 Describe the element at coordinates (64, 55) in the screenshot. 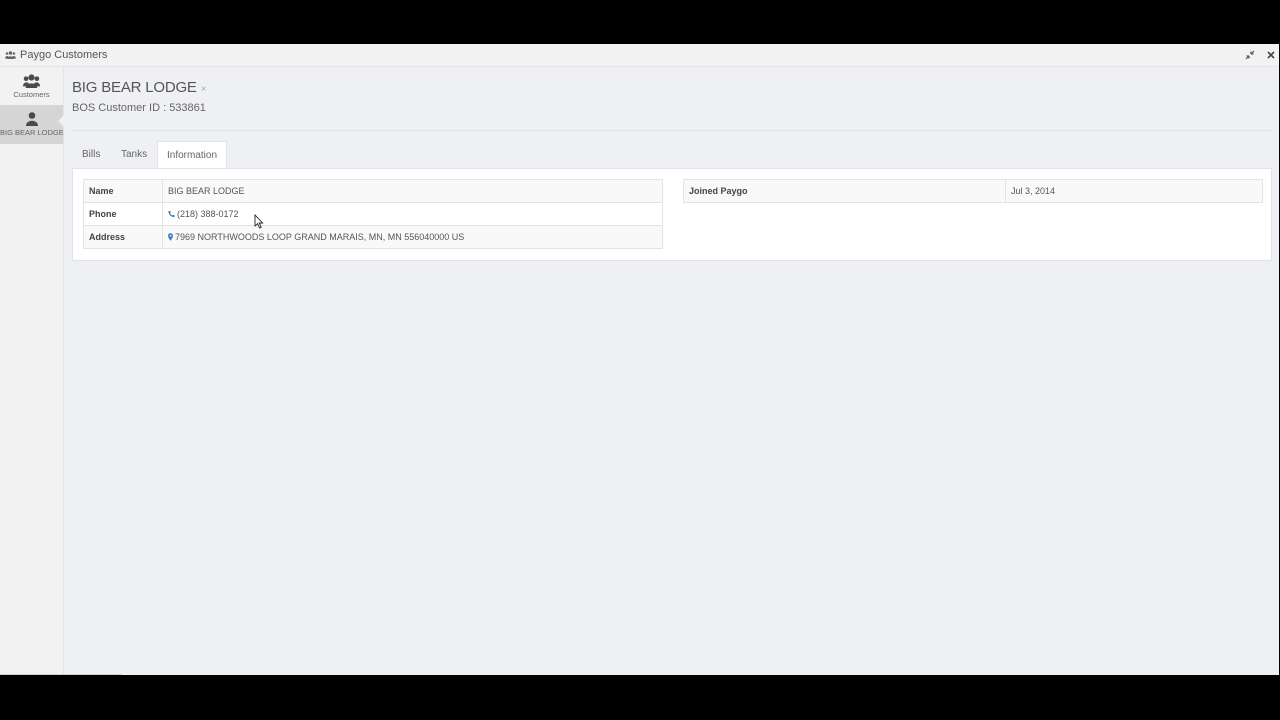

I see `window-title: Paygo Customers` at that location.